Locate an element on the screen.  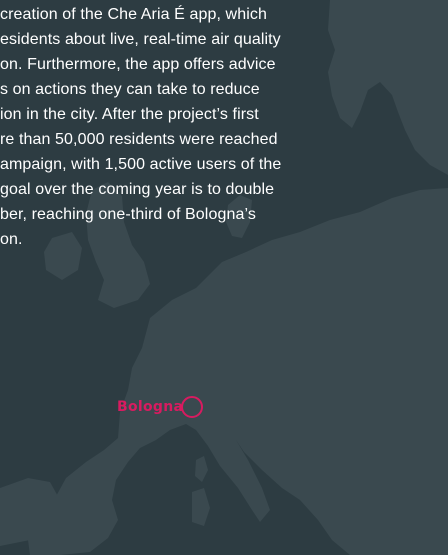
paragraph-line: creation of the Che Aria É app, which is located at coordinates (133, 14).